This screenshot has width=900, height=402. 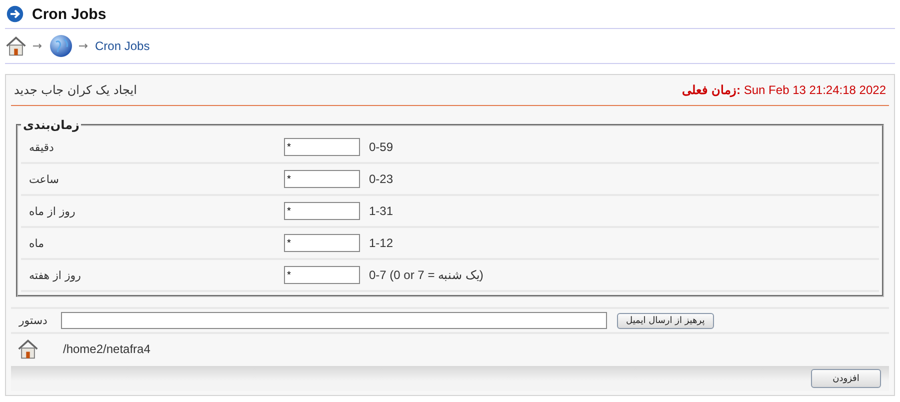 What do you see at coordinates (665, 320) in the screenshot?
I see `no-email-button: پرهیز از ارسال ایمیل` at bounding box center [665, 320].